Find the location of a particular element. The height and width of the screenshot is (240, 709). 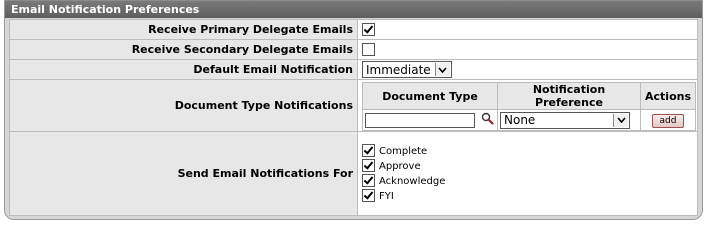

default-notification-label: Default Email Notification is located at coordinates (183, 69).